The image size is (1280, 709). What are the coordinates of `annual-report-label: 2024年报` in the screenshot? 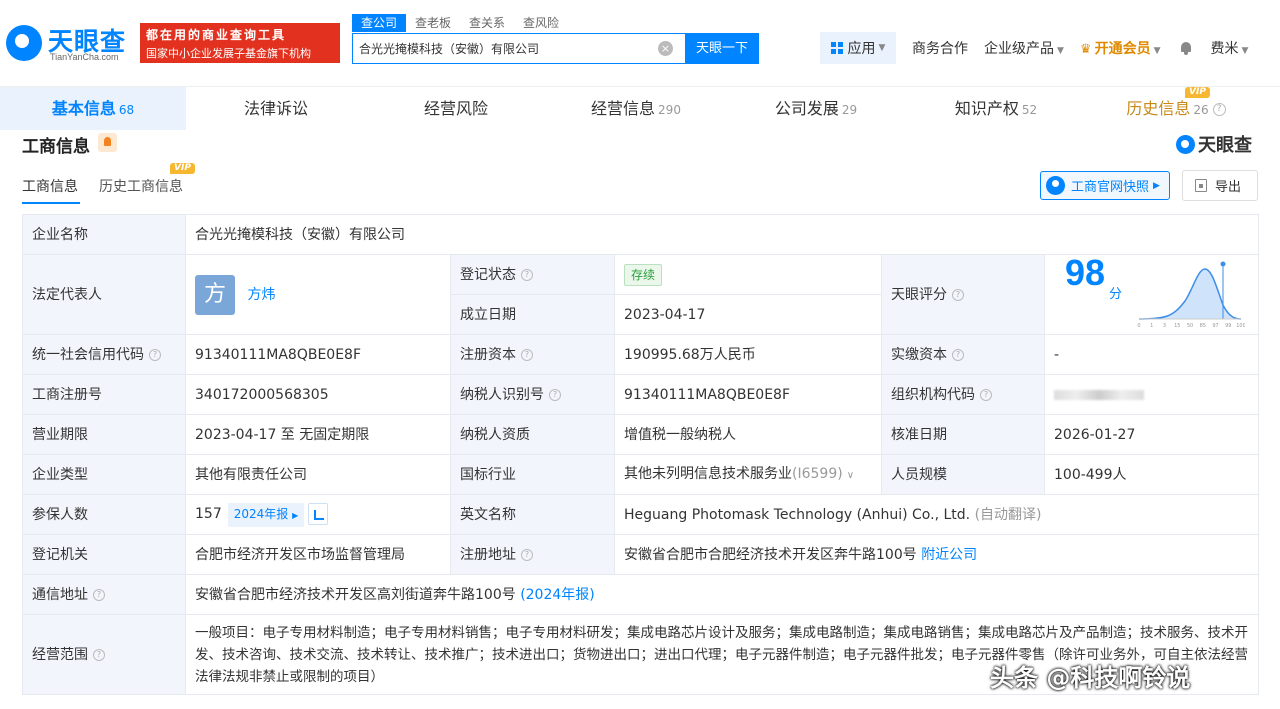 It's located at (261, 513).